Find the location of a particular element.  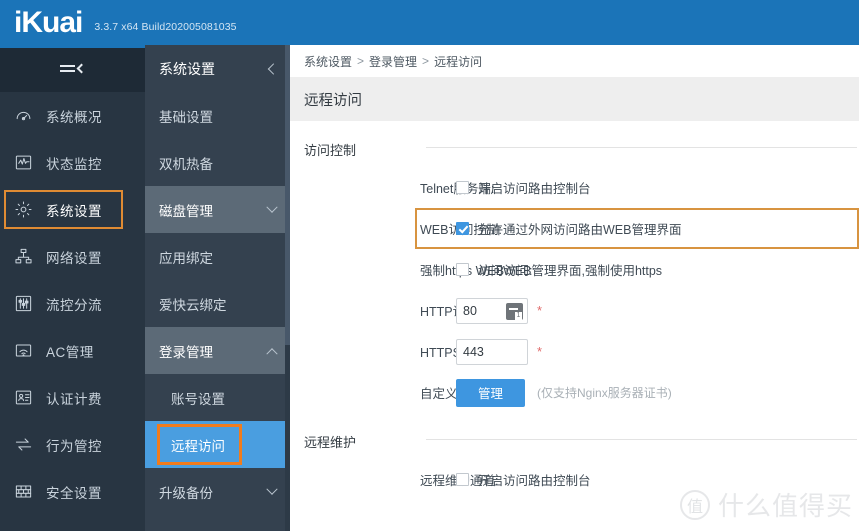

form-row: HTTPS访问端口:443 * is located at coordinates (574, 351).